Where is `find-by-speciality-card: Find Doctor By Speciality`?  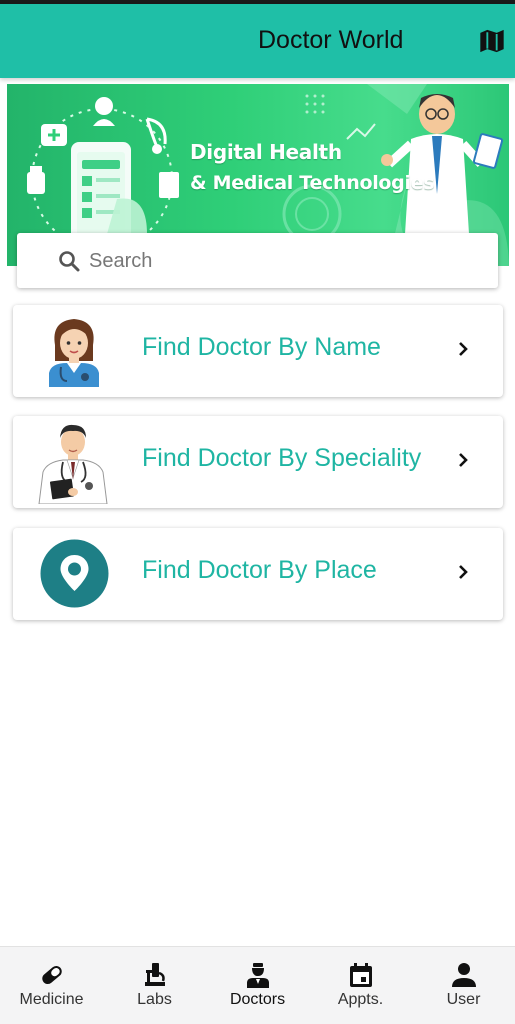
find-by-speciality-card: Find Doctor By Speciality is located at coordinates (258, 462).